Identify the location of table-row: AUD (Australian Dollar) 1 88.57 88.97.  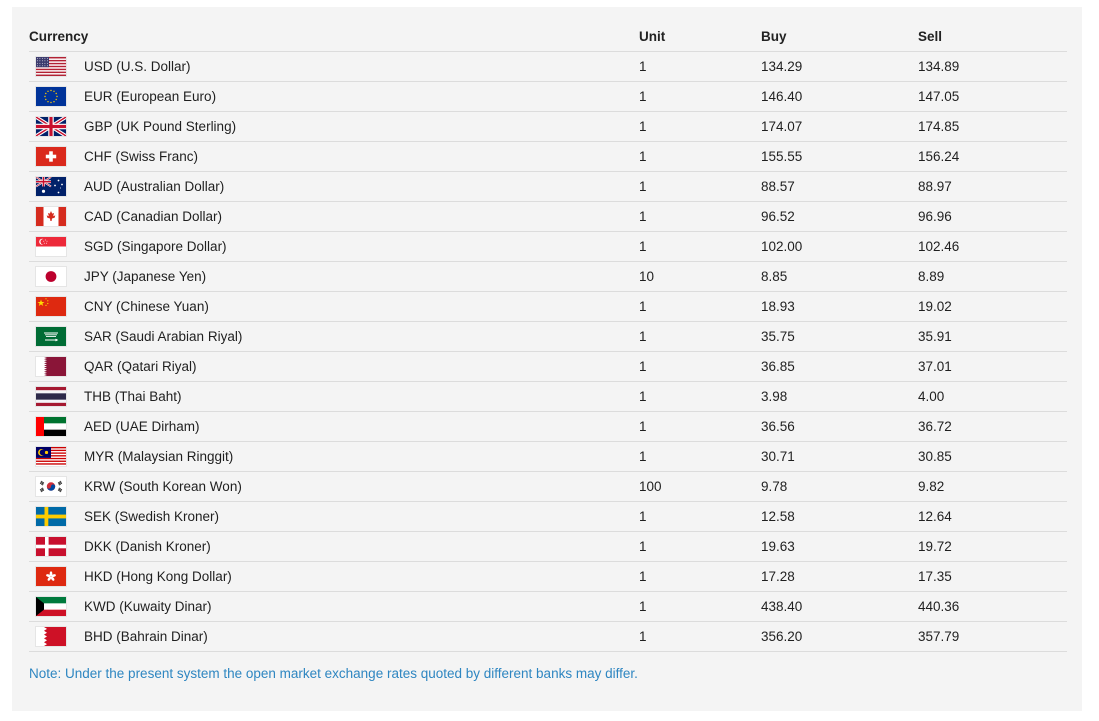
(548, 186).